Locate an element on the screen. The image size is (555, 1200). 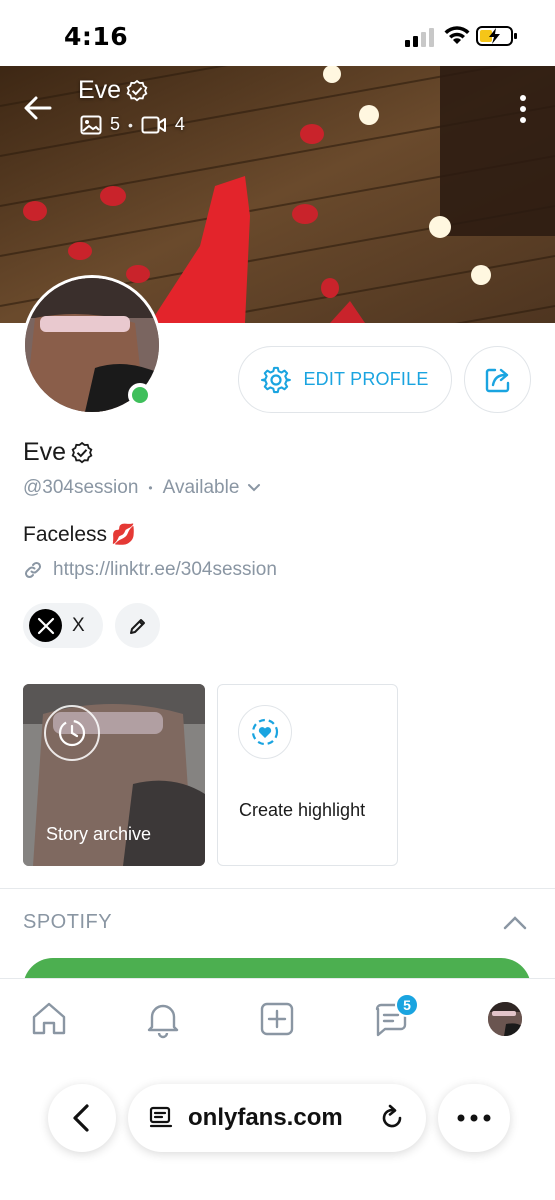
profile-name: Eve is located at coordinates (58, 452).